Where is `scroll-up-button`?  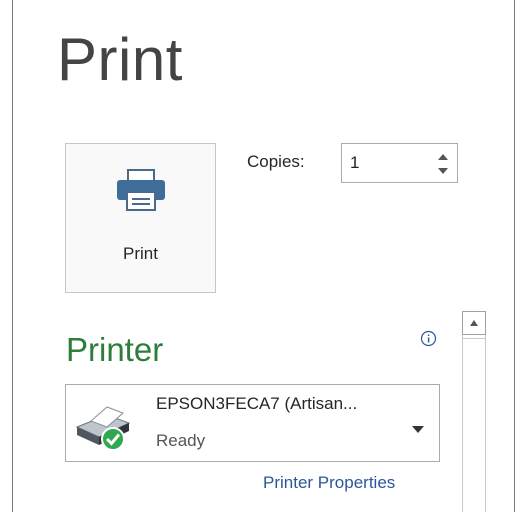 scroll-up-button is located at coordinates (474, 323).